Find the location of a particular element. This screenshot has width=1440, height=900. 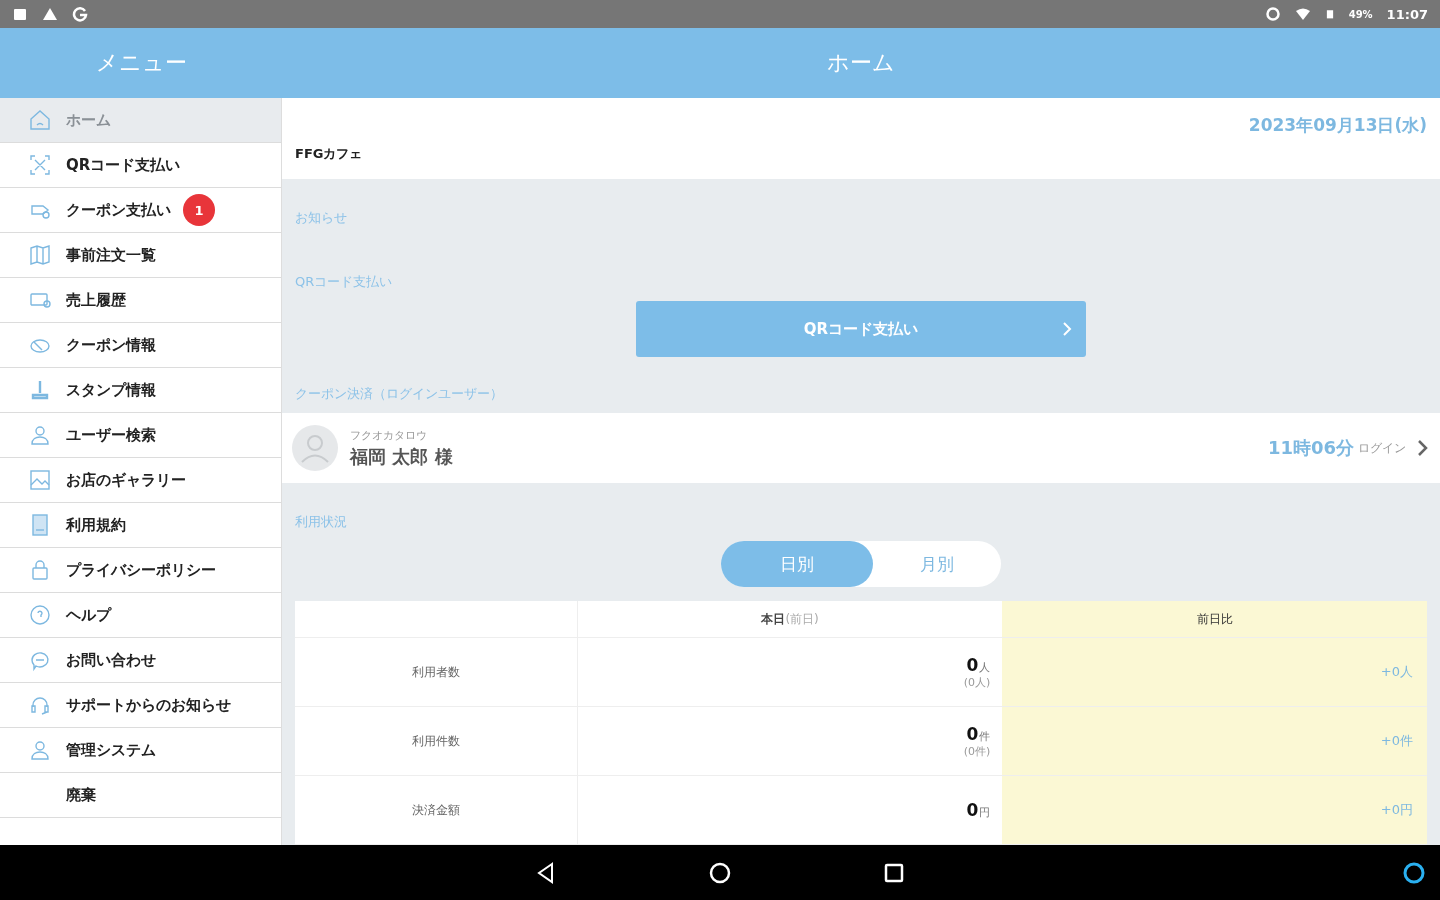

column-header: 前日比 is located at coordinates (1214, 618).